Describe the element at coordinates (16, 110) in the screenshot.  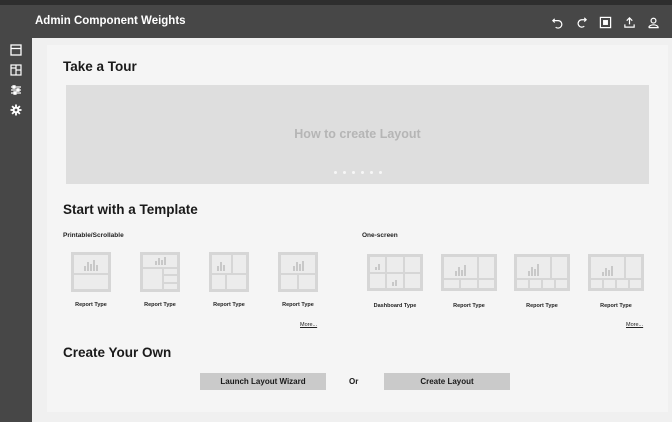
I see `settings-icon` at that location.